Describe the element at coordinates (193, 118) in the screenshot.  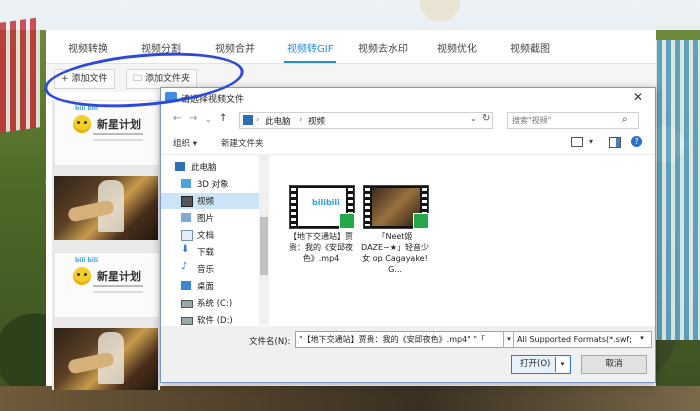
I see `forward-arrow-icon: →` at that location.